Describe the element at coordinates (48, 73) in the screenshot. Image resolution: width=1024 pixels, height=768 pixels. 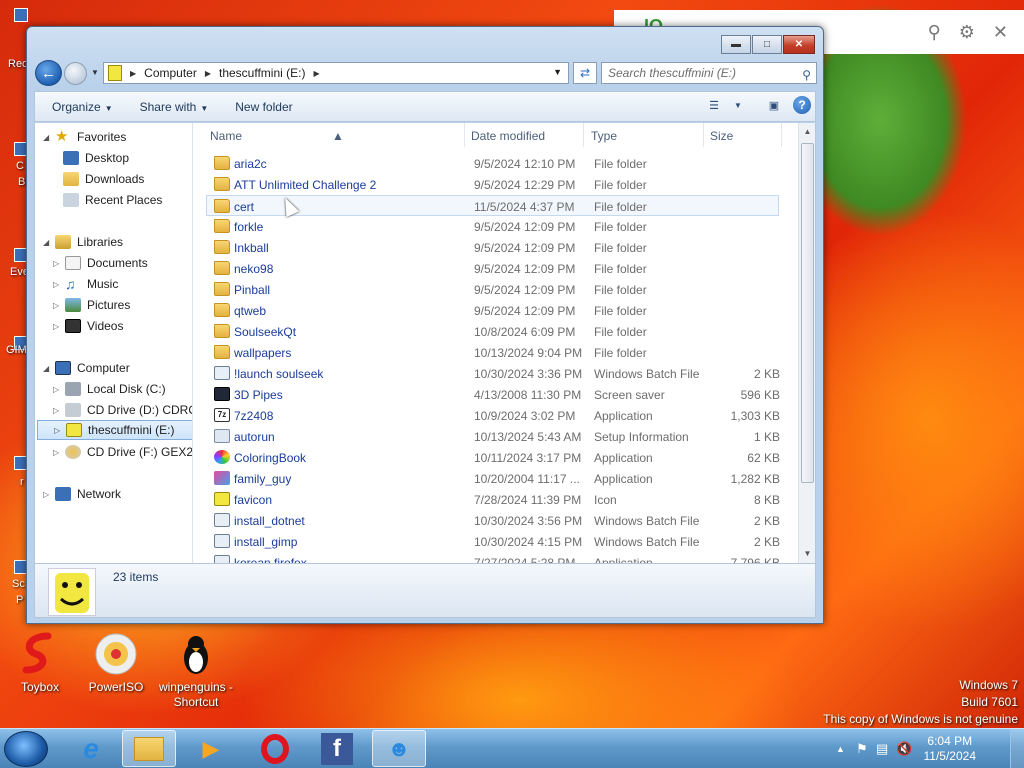
I see `back-button: ←` at that location.